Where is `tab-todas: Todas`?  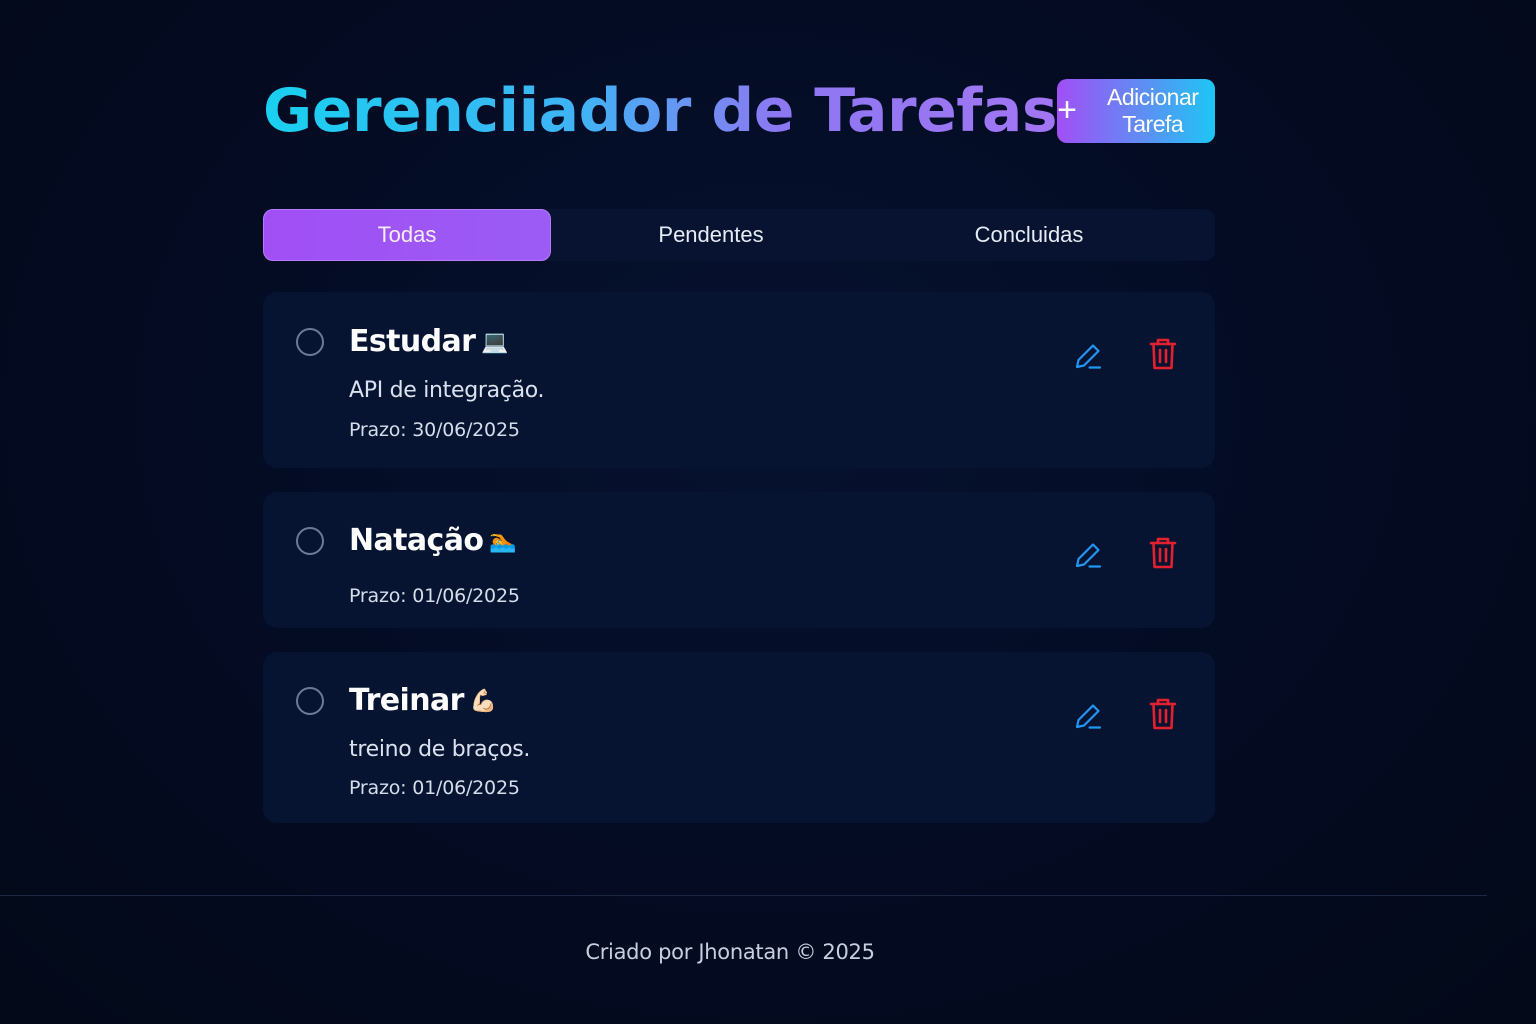
tab-todas: Todas is located at coordinates (407, 235).